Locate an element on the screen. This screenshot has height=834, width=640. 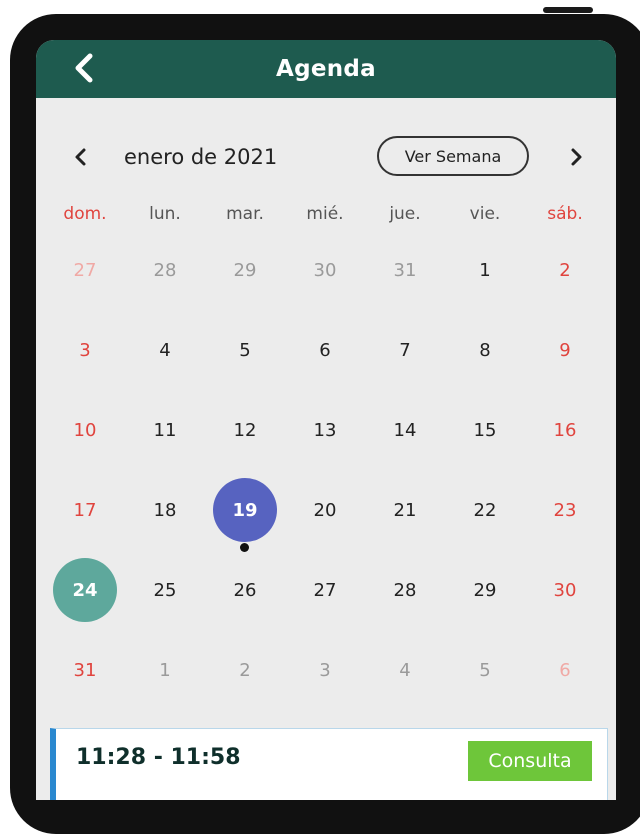
day-number: 16 is located at coordinates (565, 430).